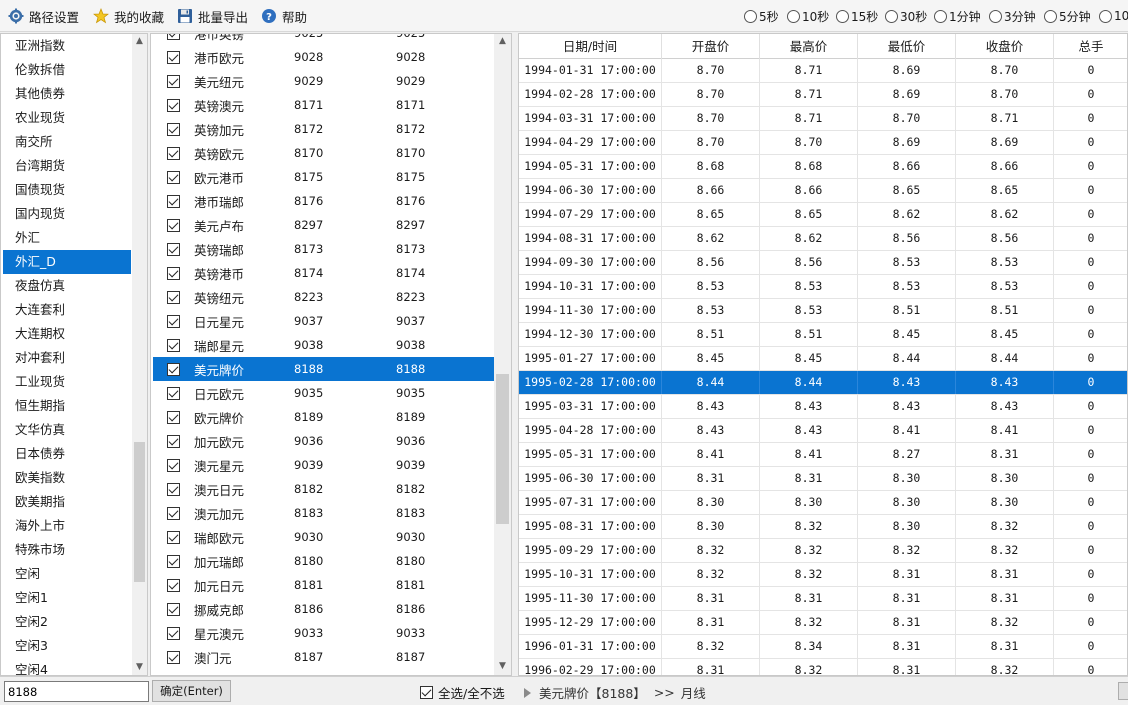  Describe the element at coordinates (323, 177) in the screenshot. I see `instrument-row: 欧元港币 8175 8175` at that location.